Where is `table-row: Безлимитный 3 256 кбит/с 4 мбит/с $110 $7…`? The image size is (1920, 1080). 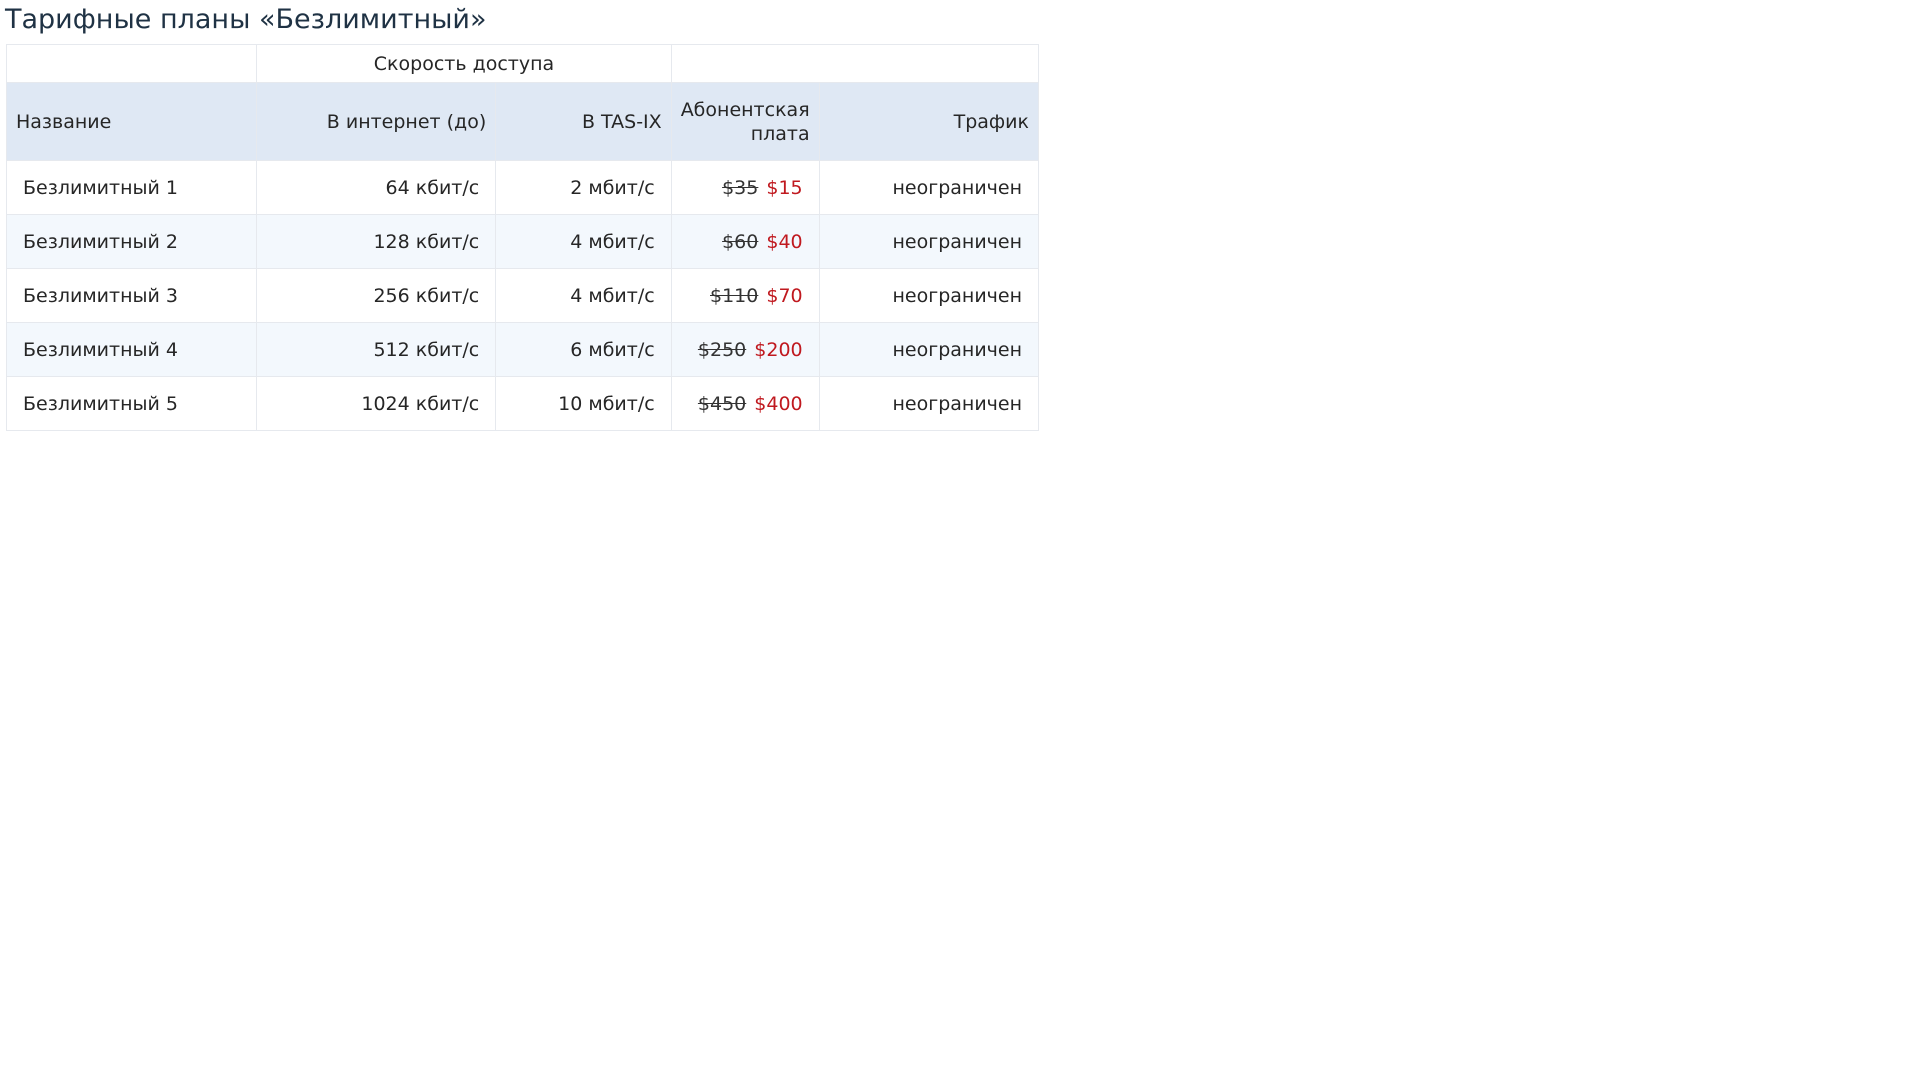
table-row: Безлимитный 3 256 кбит/с 4 мбит/с $110 $7… is located at coordinates (522, 295).